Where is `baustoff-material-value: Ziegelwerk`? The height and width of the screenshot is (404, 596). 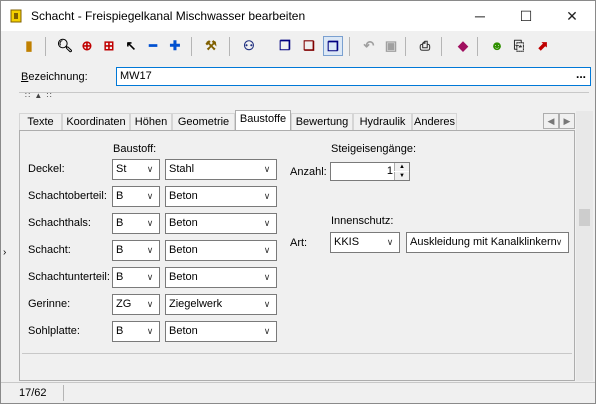 baustoff-material-value: Ziegelwerk is located at coordinates (196, 304).